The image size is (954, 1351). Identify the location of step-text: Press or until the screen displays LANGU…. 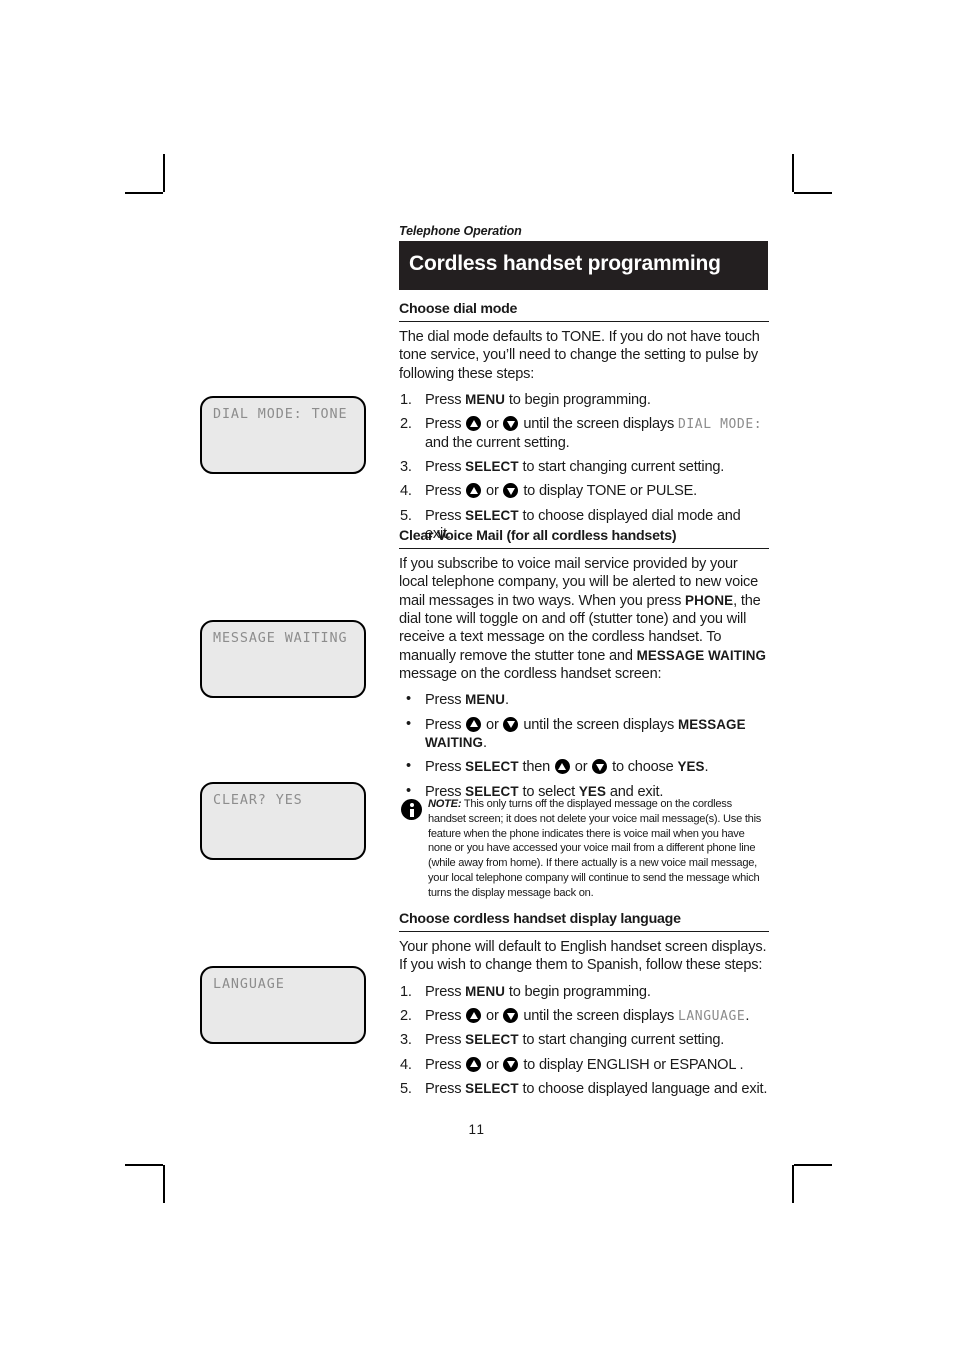
(587, 1016).